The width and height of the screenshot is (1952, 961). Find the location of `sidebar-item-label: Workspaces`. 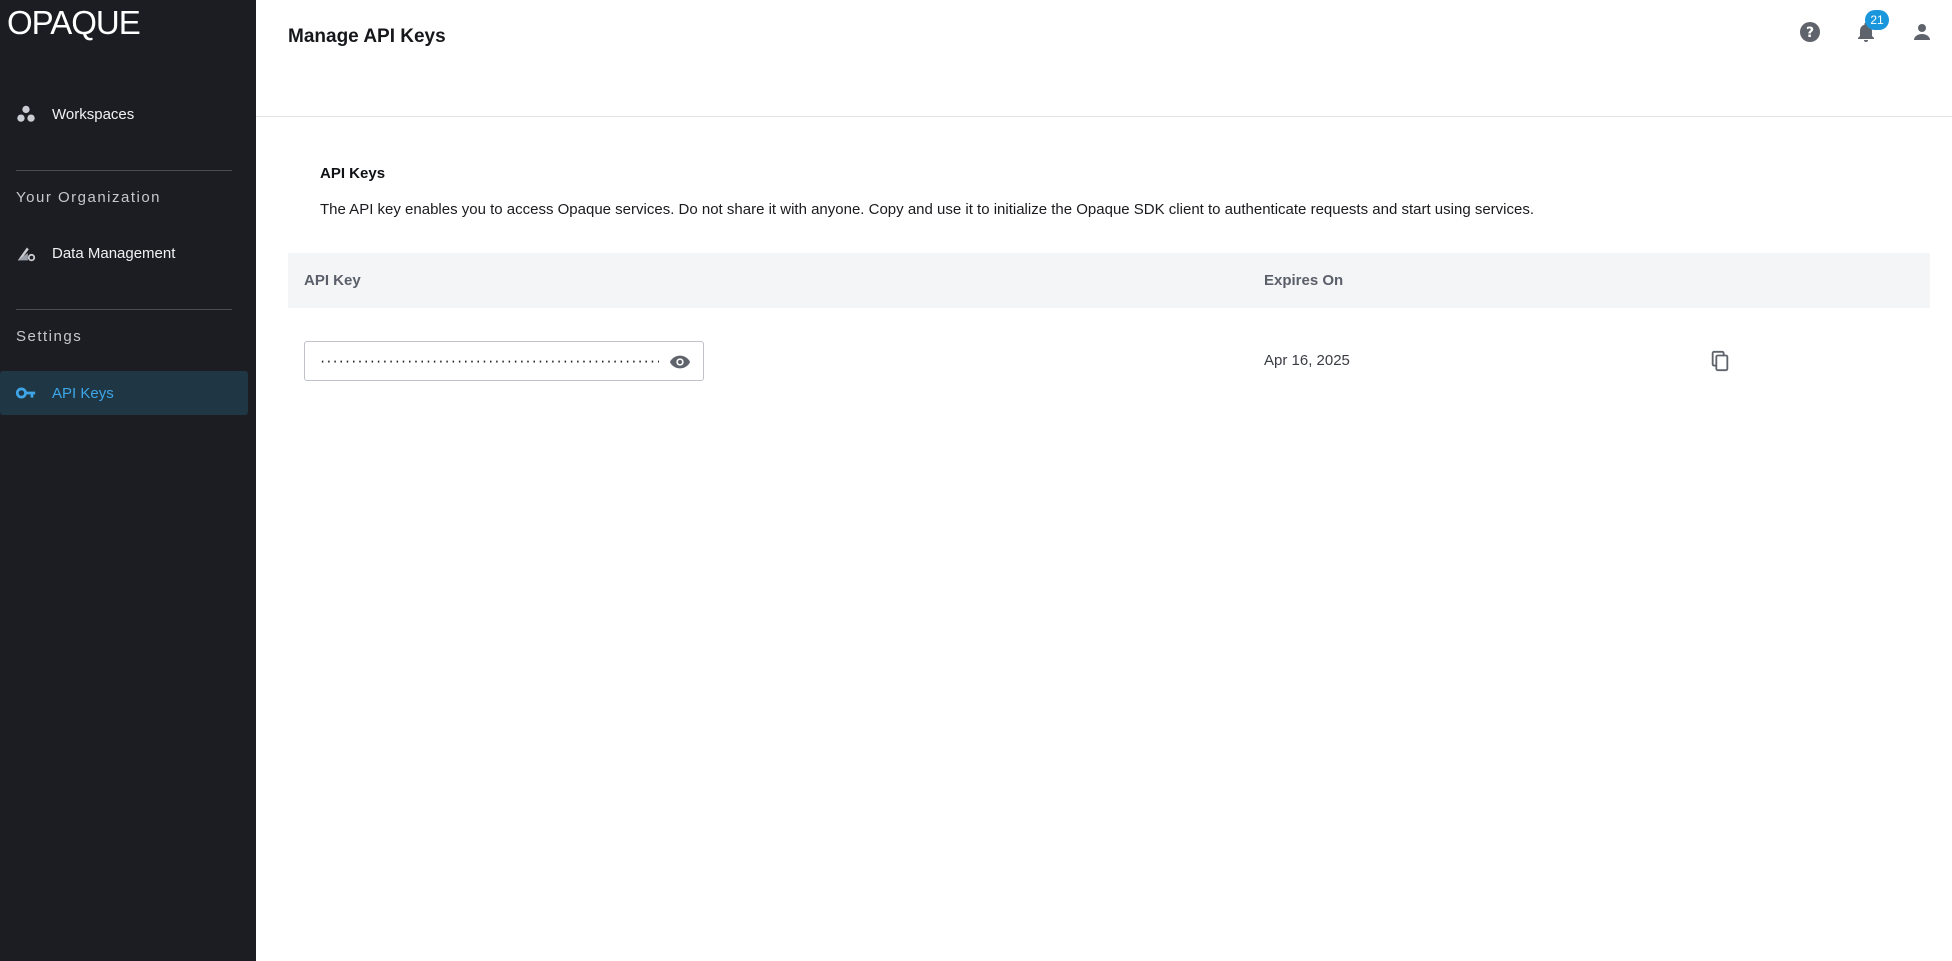

sidebar-item-label: Workspaces is located at coordinates (93, 114).